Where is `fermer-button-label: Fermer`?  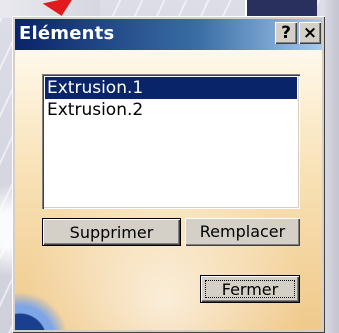
fermer-button-label: Fermer is located at coordinates (250, 289).